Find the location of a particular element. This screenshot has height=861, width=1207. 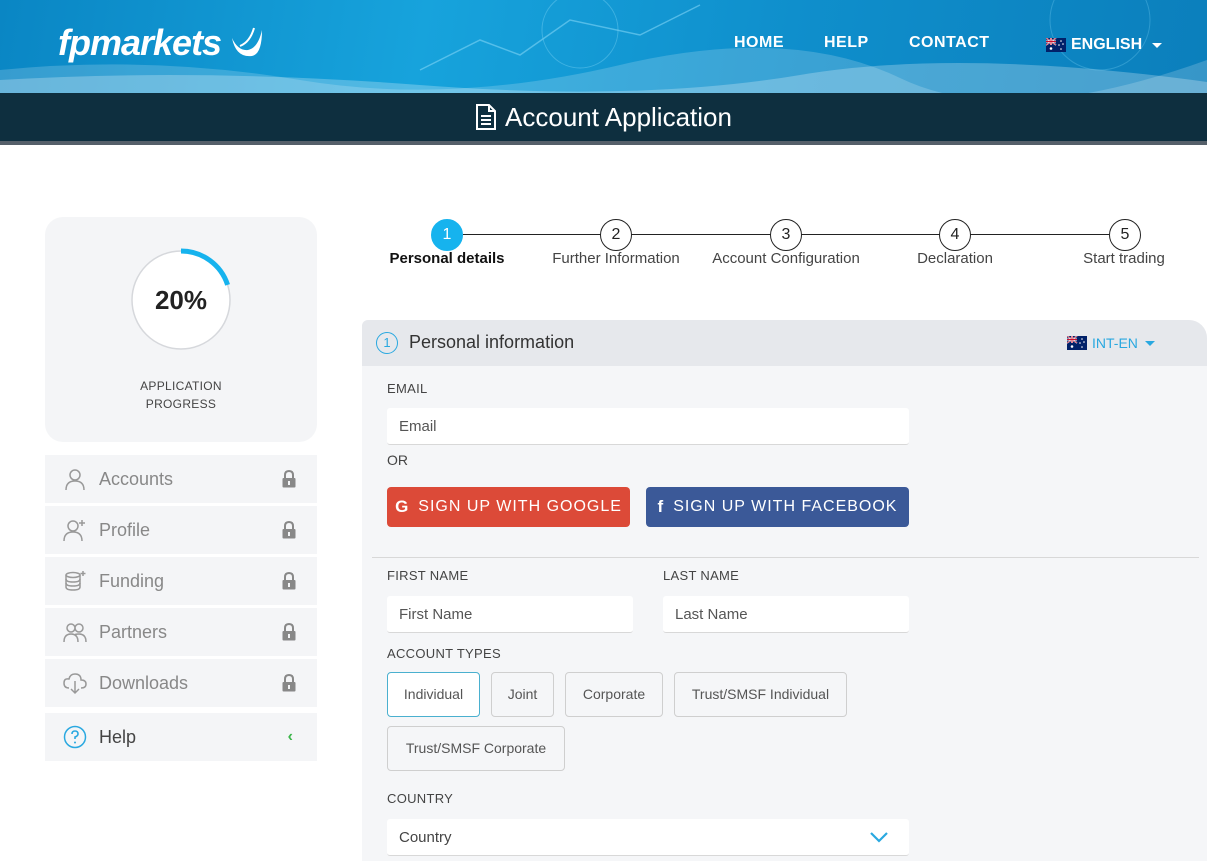

account-type-joint: Joint is located at coordinates (522, 694).